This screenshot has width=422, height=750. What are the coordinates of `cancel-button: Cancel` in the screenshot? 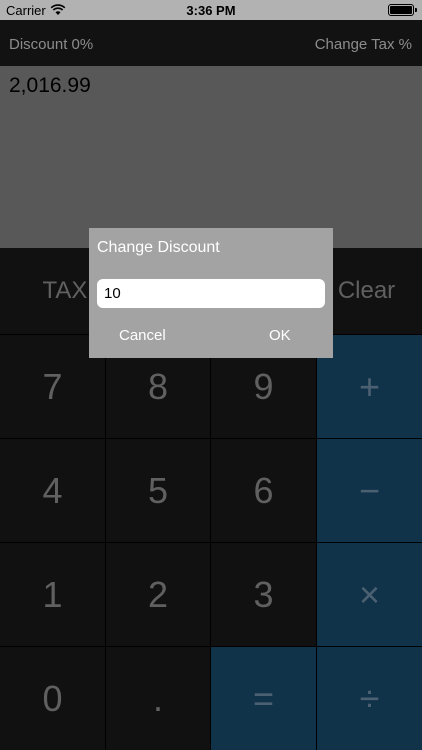 It's located at (142, 335).